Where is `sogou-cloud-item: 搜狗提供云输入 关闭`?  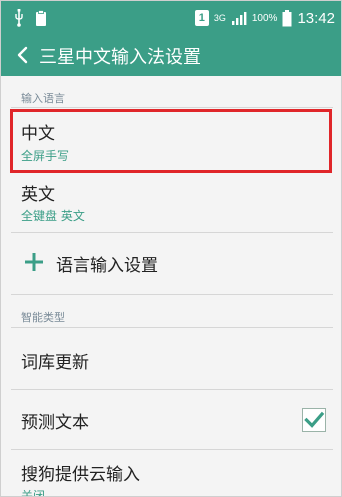
sogou-cloud-item: 搜狗提供云输入 关闭 is located at coordinates (171, 473).